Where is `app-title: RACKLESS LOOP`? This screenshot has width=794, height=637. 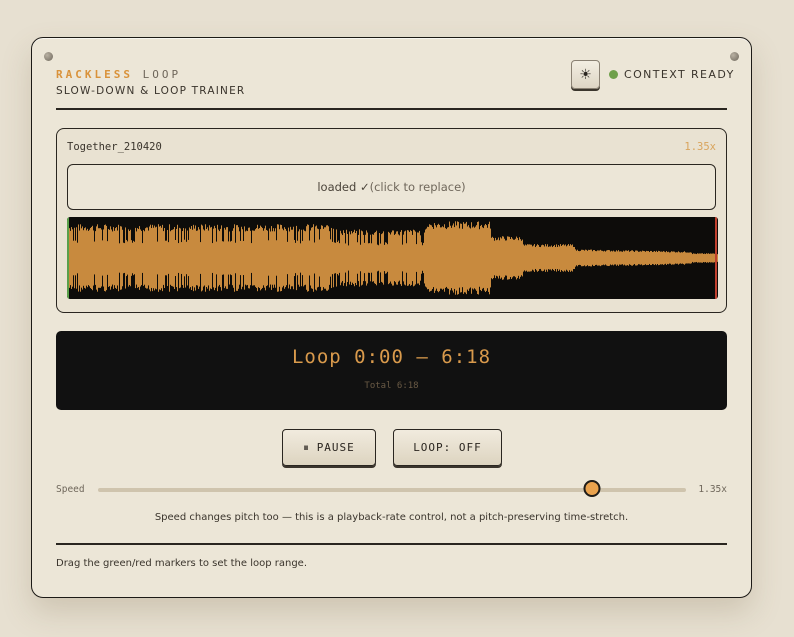
app-title: RACKLESS LOOP is located at coordinates (118, 74).